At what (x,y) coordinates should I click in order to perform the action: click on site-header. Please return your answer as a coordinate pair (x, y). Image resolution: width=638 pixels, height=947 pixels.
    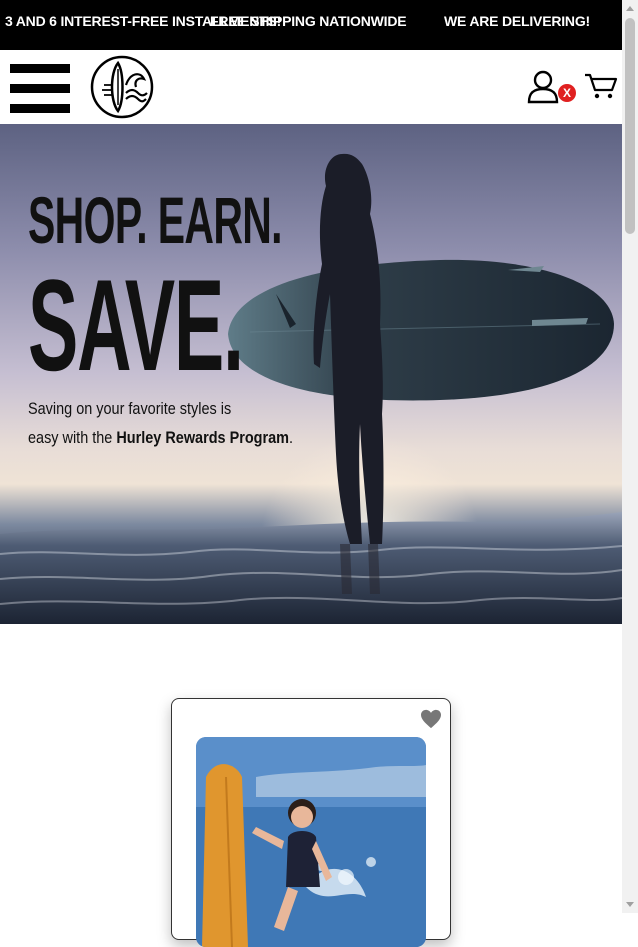
    Looking at the image, I should click on (311, 87).